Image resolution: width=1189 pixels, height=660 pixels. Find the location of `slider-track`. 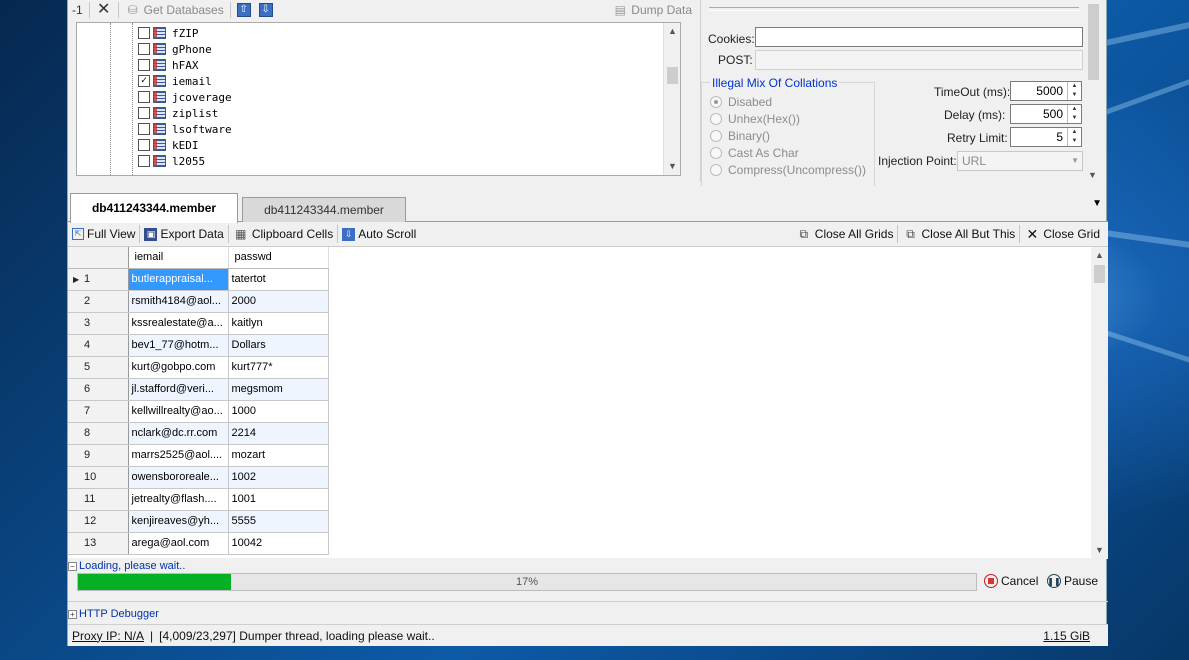

slider-track is located at coordinates (894, 9).